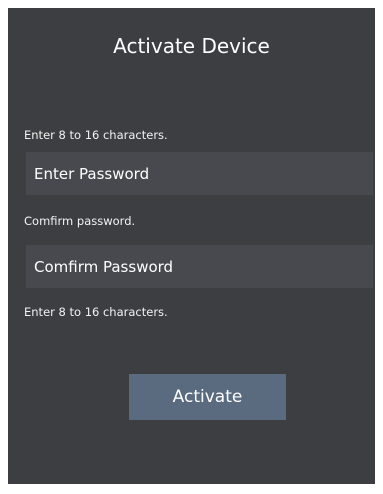 This screenshot has height=494, width=383. What do you see at coordinates (207, 397) in the screenshot?
I see `activate-button: Activate` at bounding box center [207, 397].